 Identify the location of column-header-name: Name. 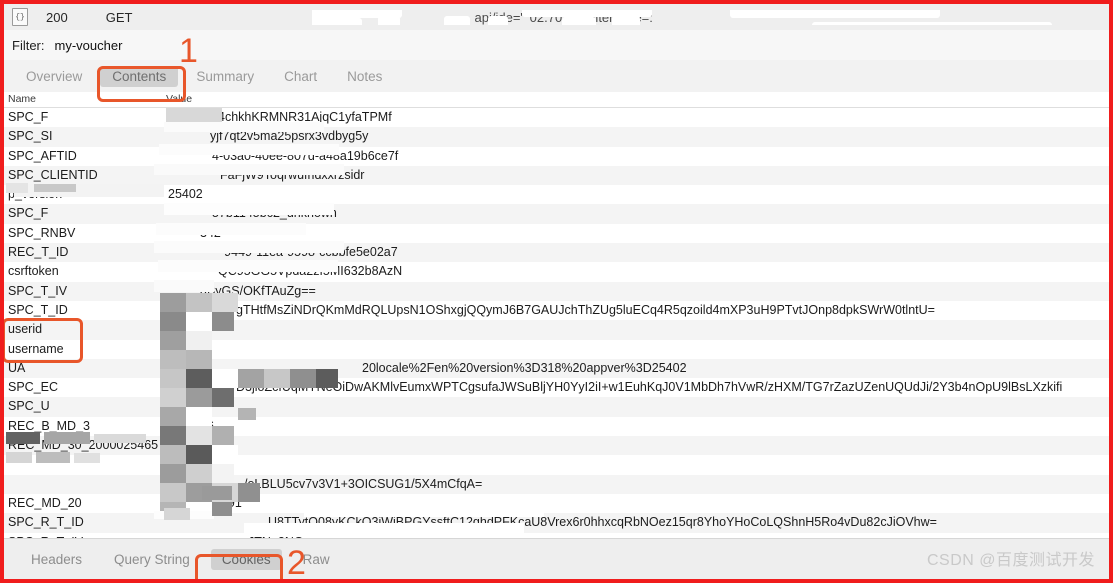
(22, 99).